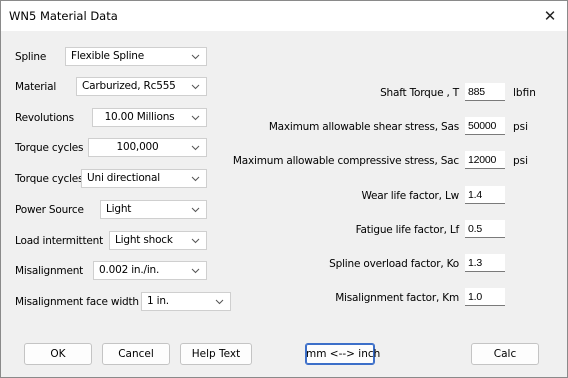  Describe the element at coordinates (123, 178) in the screenshot. I see `torque-cycles-direction-value: Uni directional` at that location.